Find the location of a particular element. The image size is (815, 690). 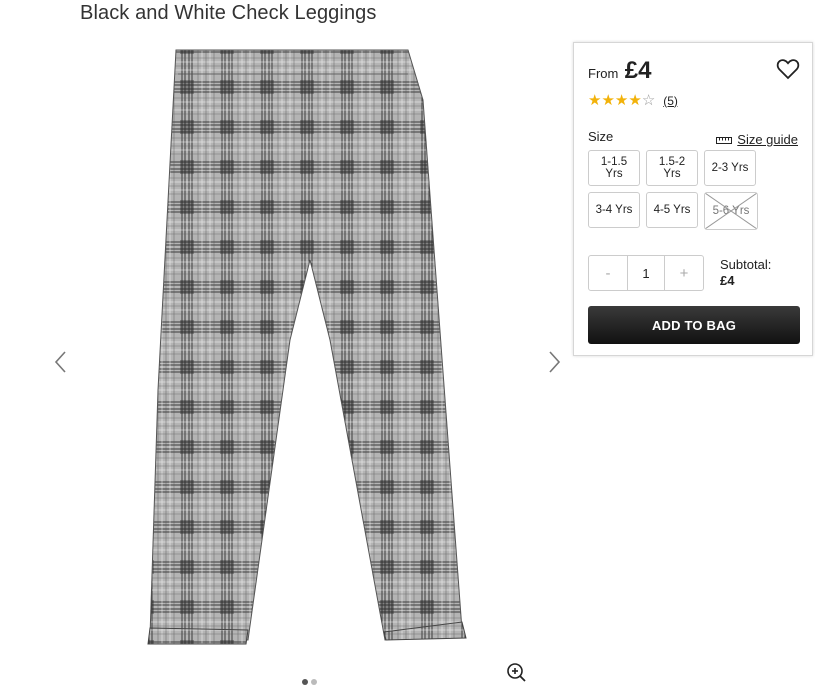

price-value: £4 is located at coordinates (638, 70).